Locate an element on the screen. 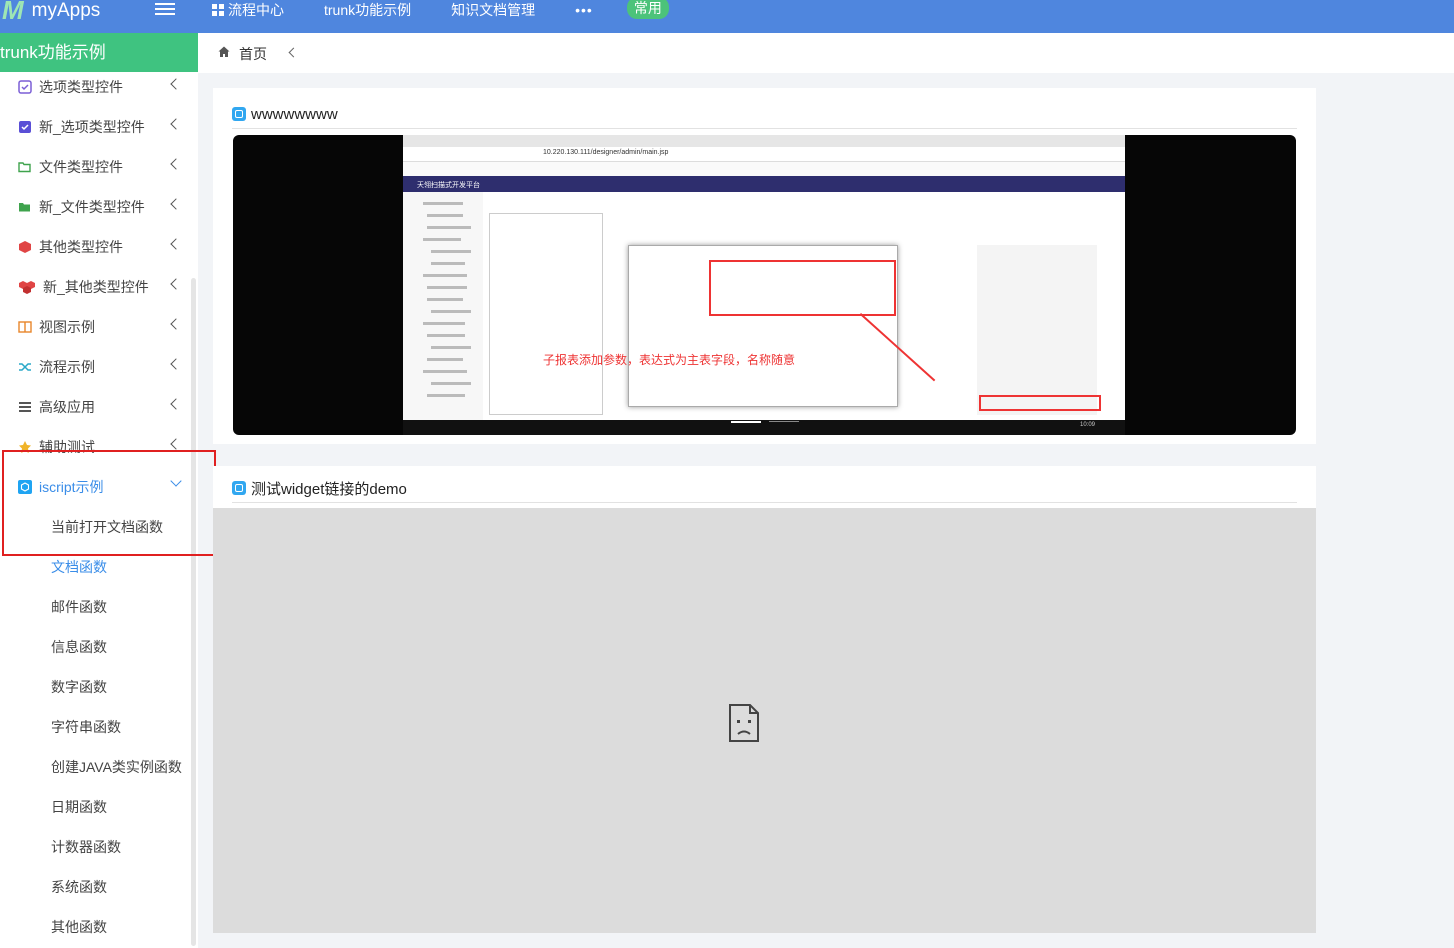 The width and height of the screenshot is (1454, 948). browser-tabbar is located at coordinates (764, 141).